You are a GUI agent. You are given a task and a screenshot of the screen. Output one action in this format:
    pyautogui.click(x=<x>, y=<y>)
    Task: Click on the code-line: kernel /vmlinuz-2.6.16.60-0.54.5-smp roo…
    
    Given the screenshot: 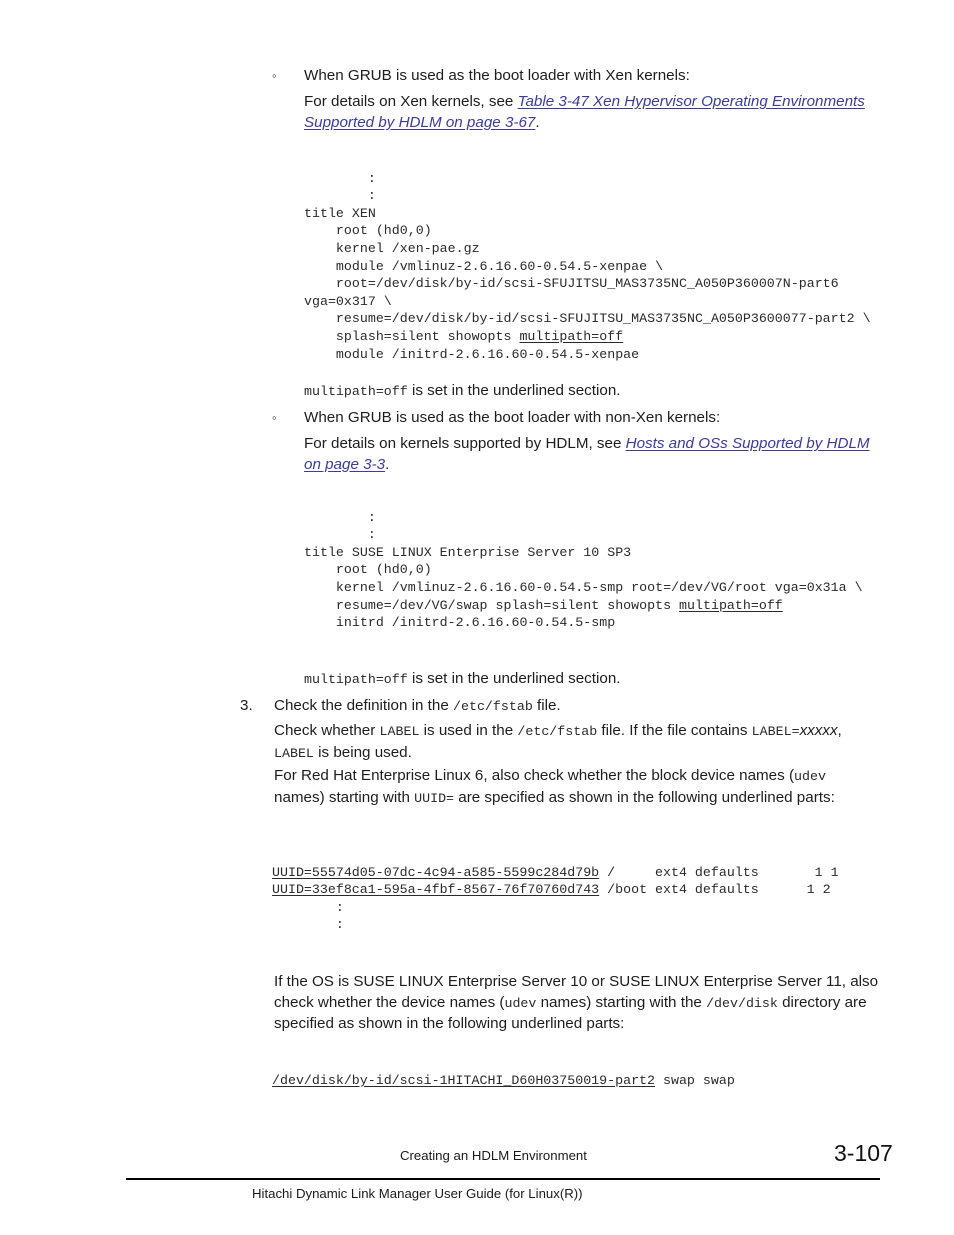 What is the action you would take?
    pyautogui.click(x=583, y=587)
    